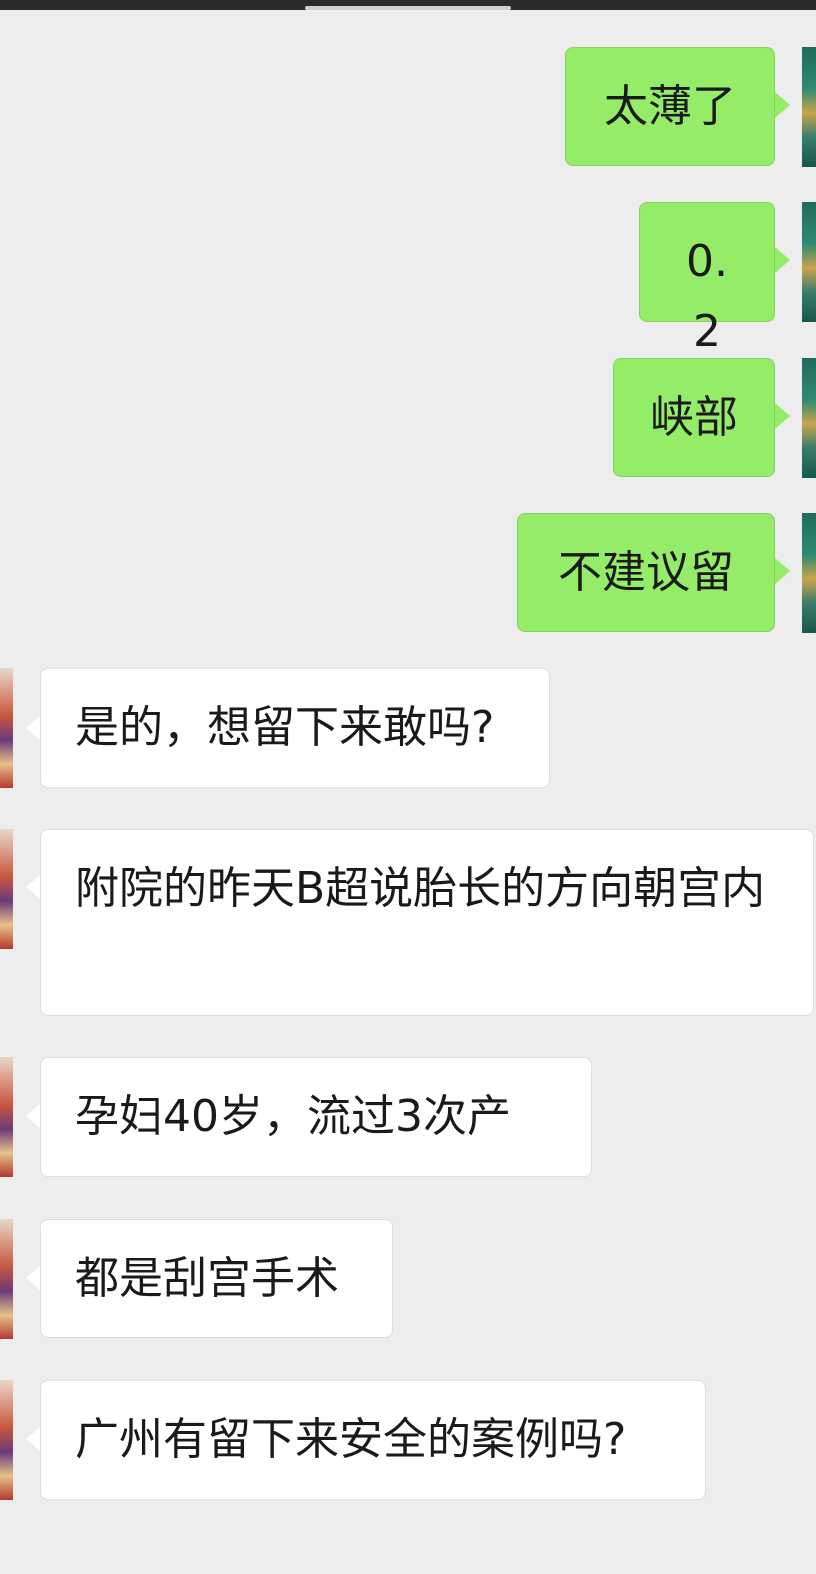 The width and height of the screenshot is (816, 1574). What do you see at coordinates (295, 728) in the screenshot?
I see `message-bubble-in: 是的，想留下来敢吗?` at bounding box center [295, 728].